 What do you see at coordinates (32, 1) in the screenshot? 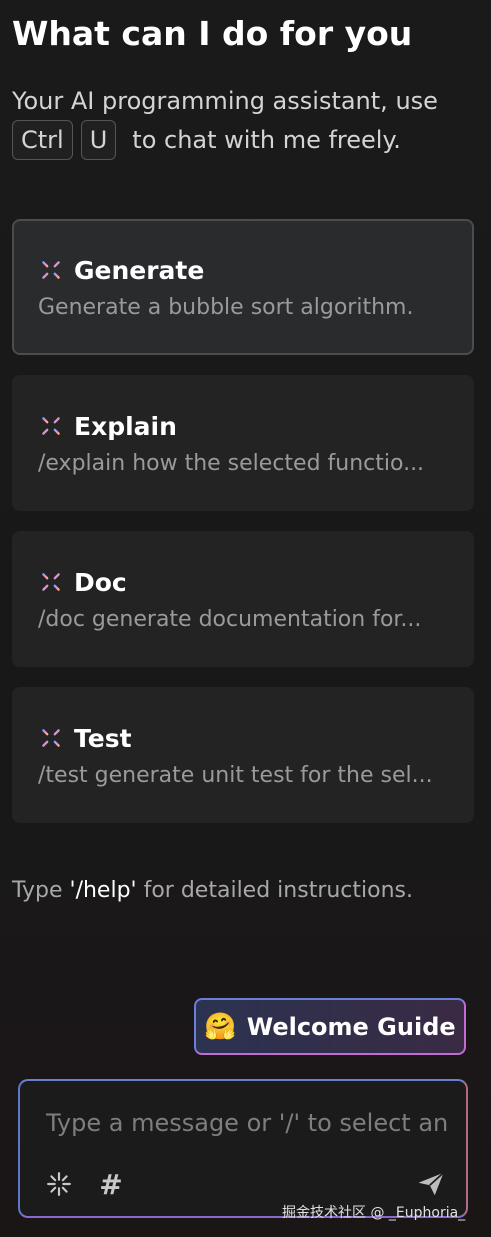
I see `truncated-top-text` at bounding box center [32, 1].